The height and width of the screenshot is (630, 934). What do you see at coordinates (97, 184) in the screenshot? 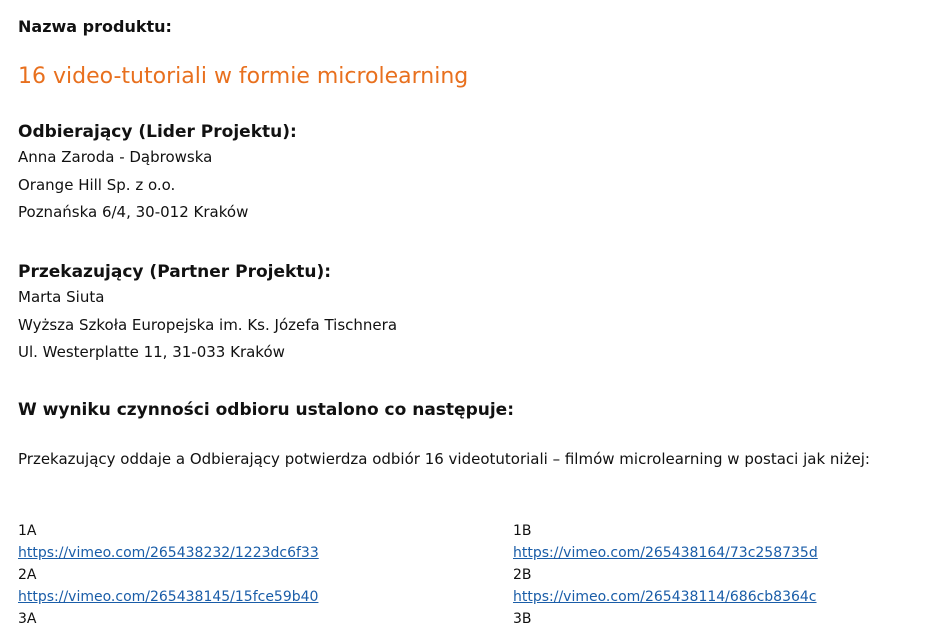
I see `receiver-line: Orange Hill Sp. z o.o.` at bounding box center [97, 184].